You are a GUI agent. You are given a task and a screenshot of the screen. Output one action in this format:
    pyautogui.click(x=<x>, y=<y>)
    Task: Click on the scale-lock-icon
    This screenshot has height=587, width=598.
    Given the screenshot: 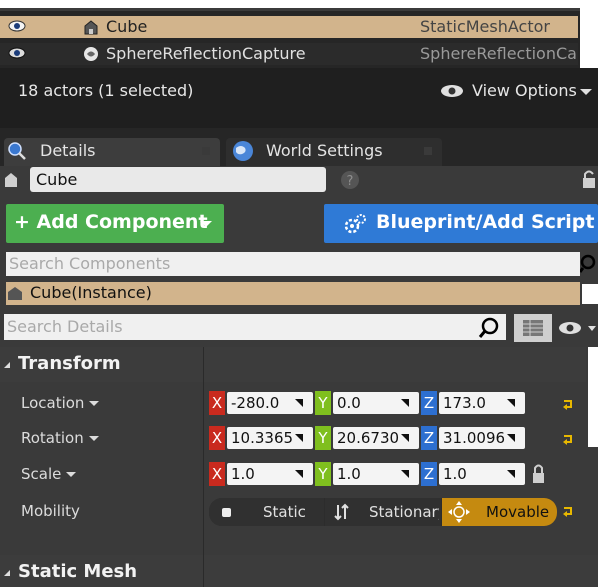 What is the action you would take?
    pyautogui.click(x=541, y=474)
    